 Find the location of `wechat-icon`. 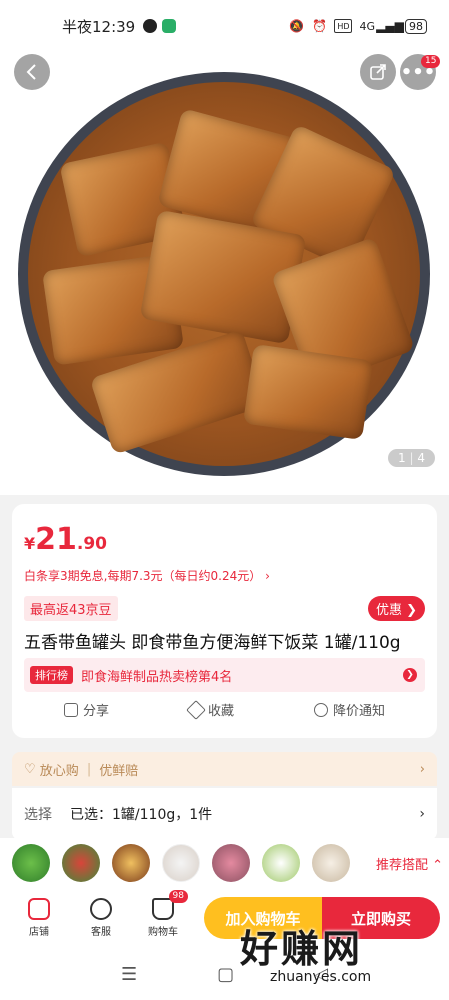

wechat-icon is located at coordinates (169, 26).